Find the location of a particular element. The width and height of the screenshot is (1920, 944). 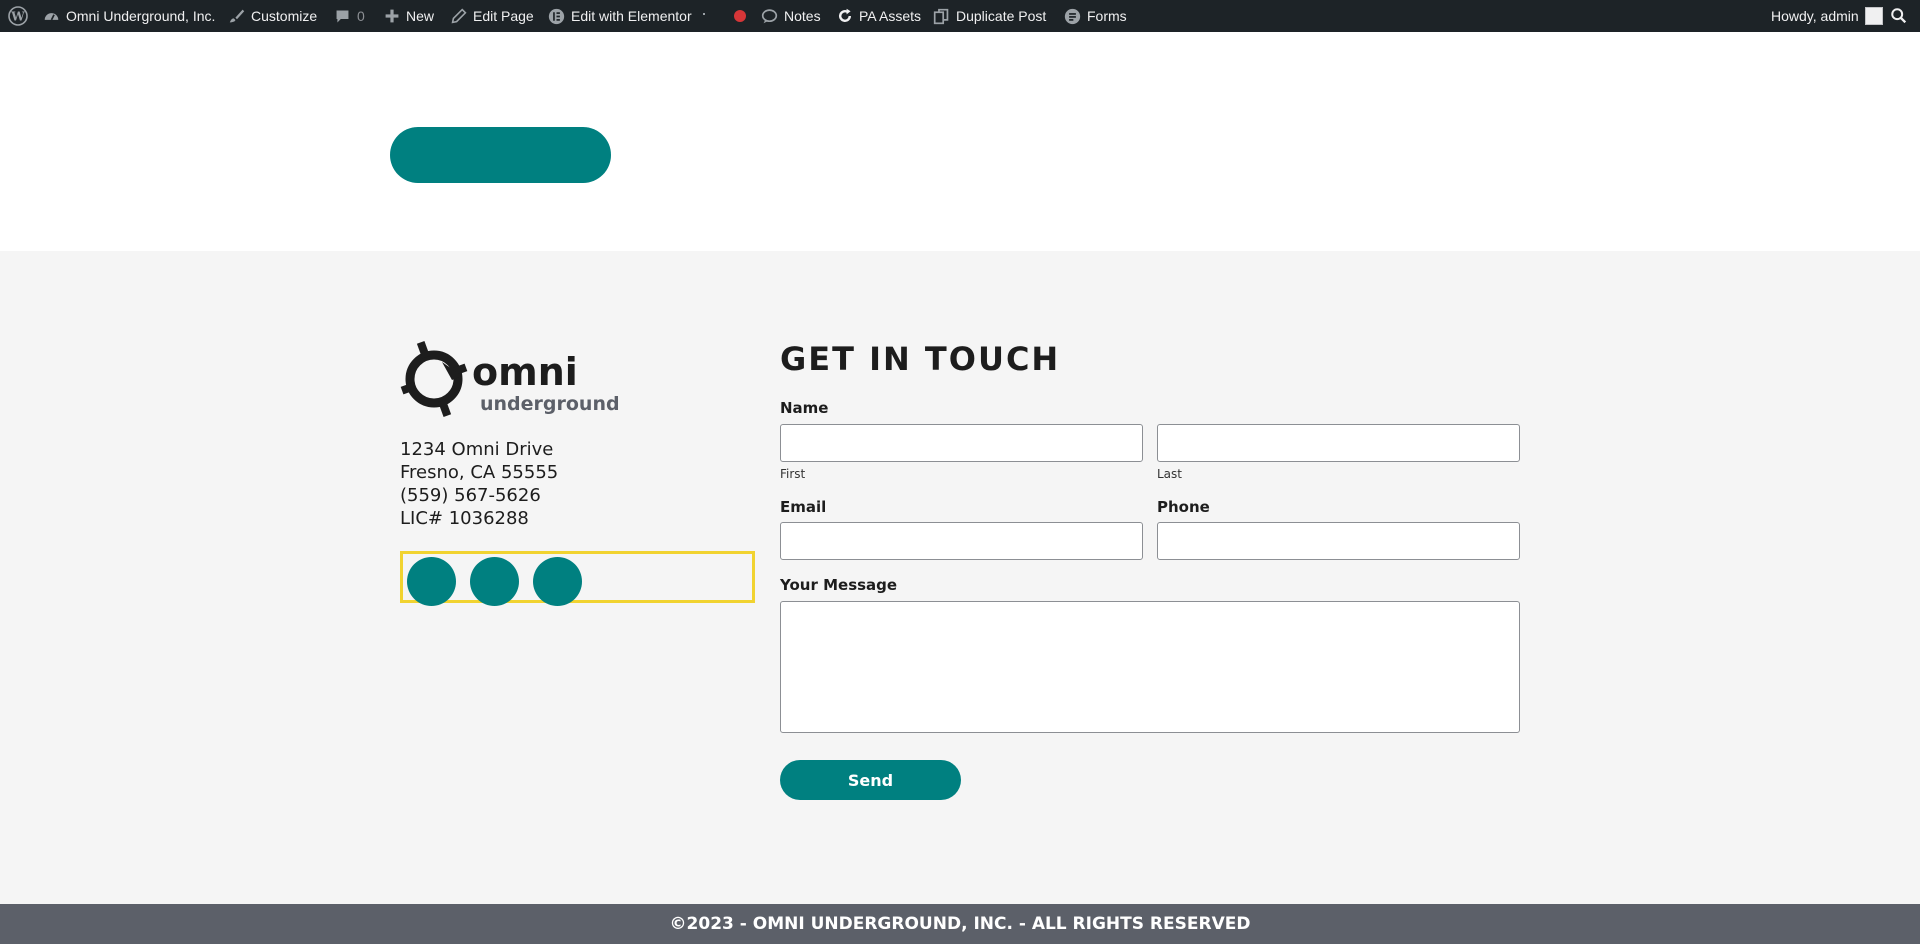

duplicate-icon is located at coordinates (941, 16).